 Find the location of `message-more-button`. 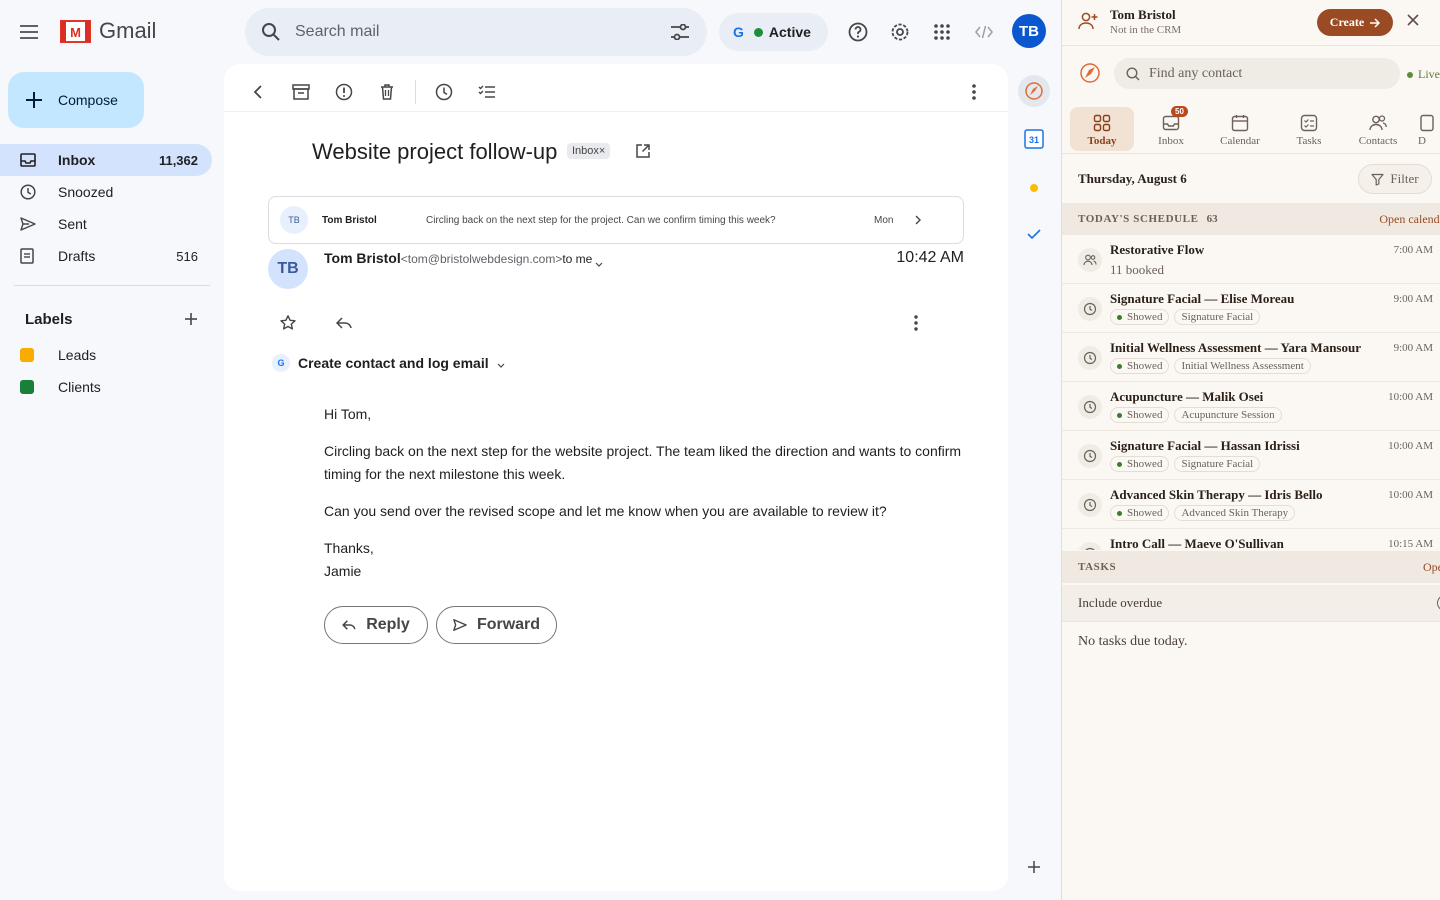

message-more-button is located at coordinates (916, 323).